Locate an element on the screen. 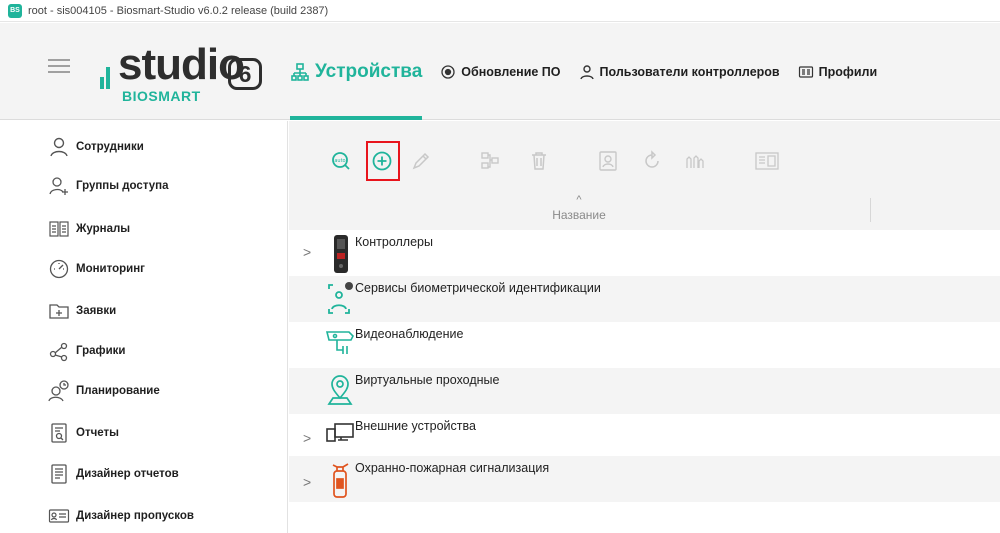 This screenshot has height=533, width=1000. auto-search-button: auto is located at coordinates (341, 161).